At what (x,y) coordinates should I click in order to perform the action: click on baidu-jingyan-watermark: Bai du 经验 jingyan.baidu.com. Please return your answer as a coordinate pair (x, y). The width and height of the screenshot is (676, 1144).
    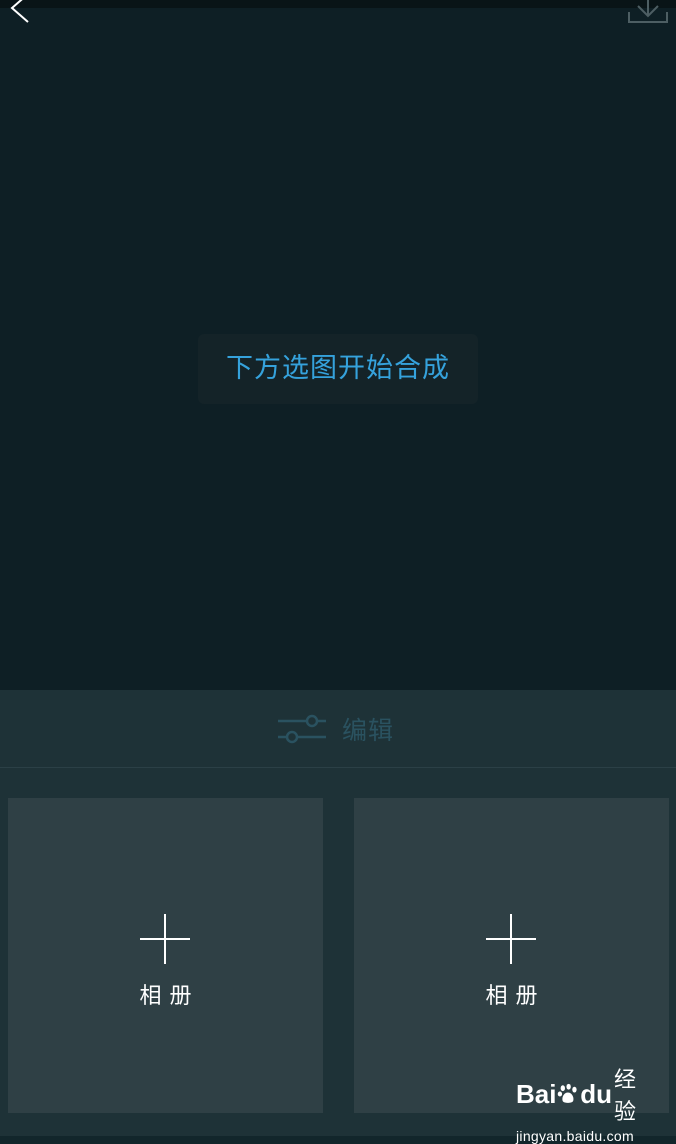
    Looking at the image, I should click on (581, 1103).